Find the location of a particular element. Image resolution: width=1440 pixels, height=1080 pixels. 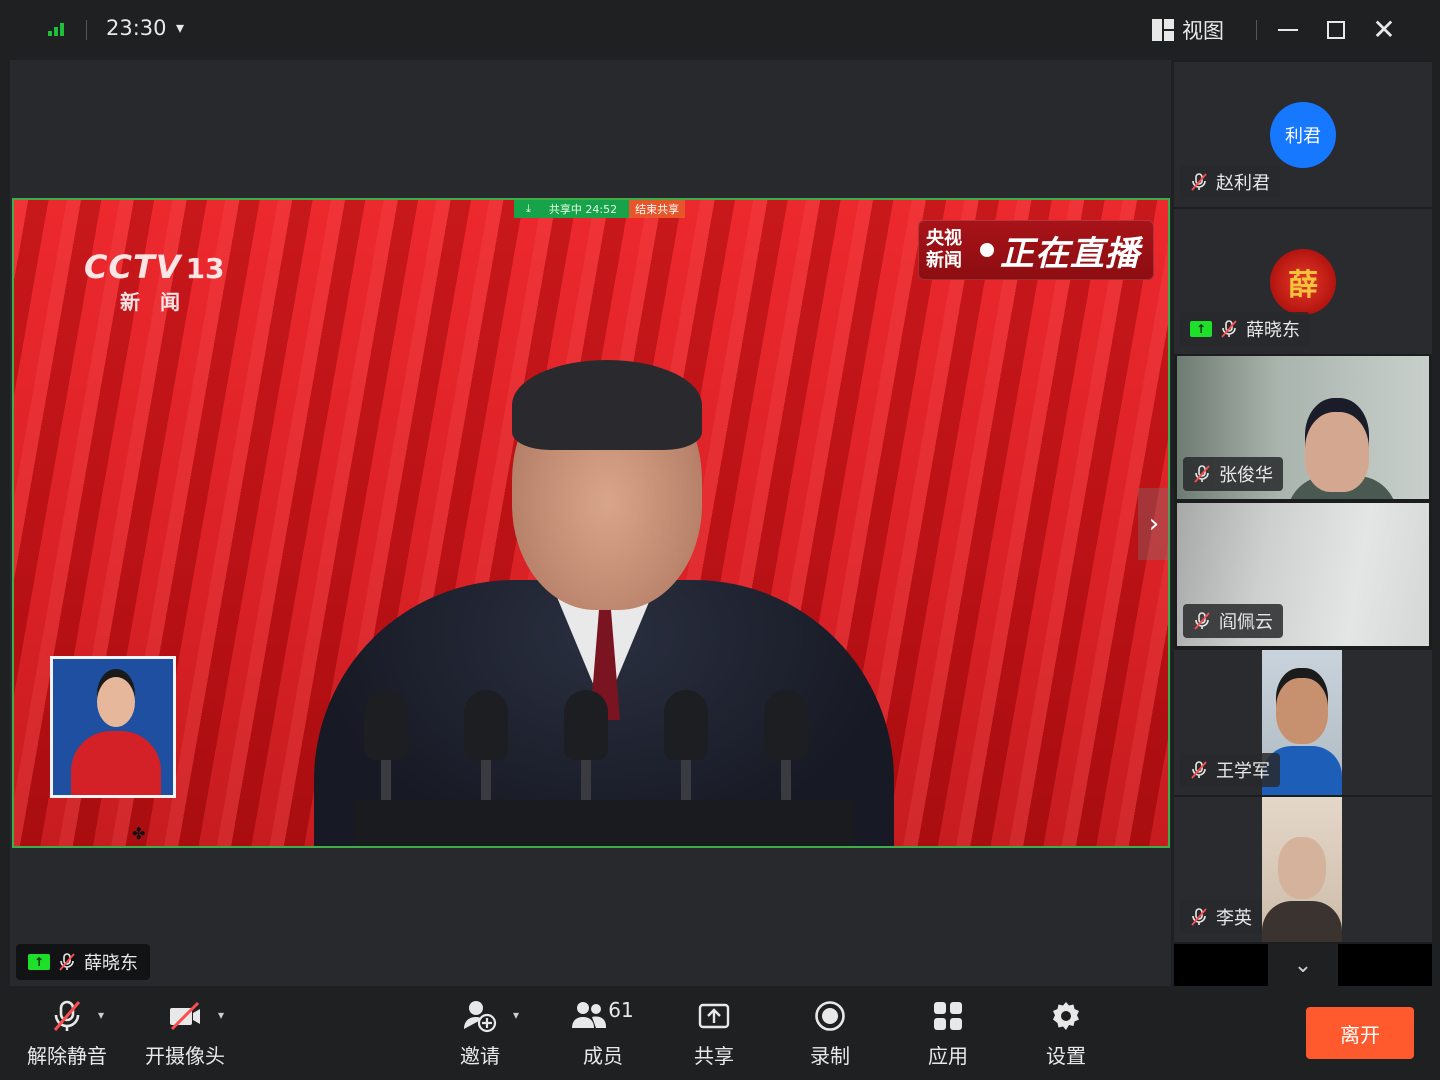

participant-tile: 李英 is located at coordinates (1303, 869).